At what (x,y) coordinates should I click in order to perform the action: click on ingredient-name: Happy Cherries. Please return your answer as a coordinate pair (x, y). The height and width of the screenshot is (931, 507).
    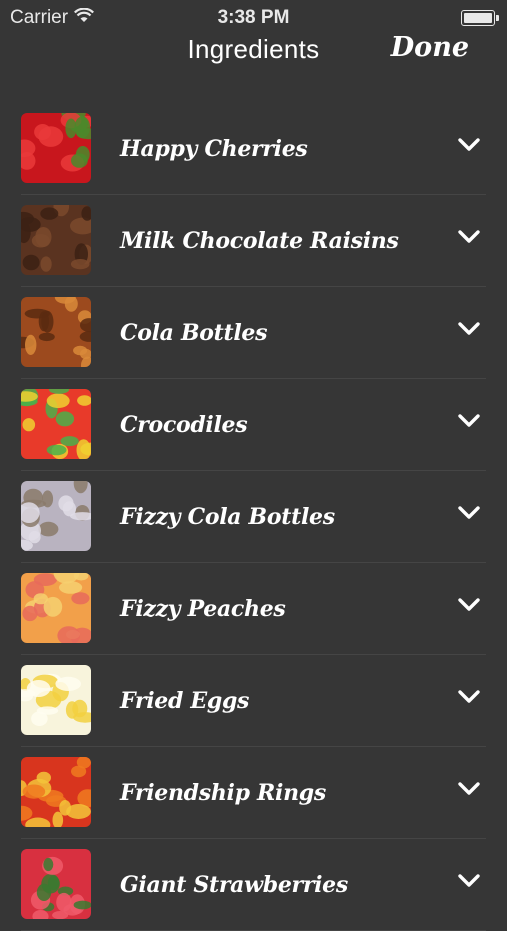
    Looking at the image, I should click on (214, 149).